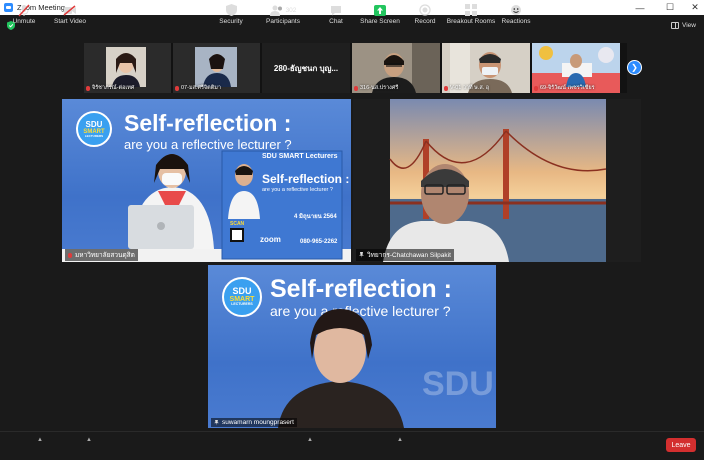  What do you see at coordinates (315, 217) in the screenshot?
I see `poster-date: 4 มิถุนายน 2564` at bounding box center [315, 217].